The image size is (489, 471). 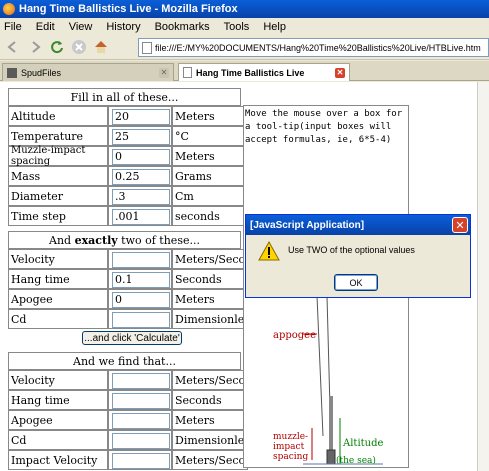 What do you see at coordinates (343, 380) in the screenshot?
I see `trajectory-diagram` at bounding box center [343, 380].